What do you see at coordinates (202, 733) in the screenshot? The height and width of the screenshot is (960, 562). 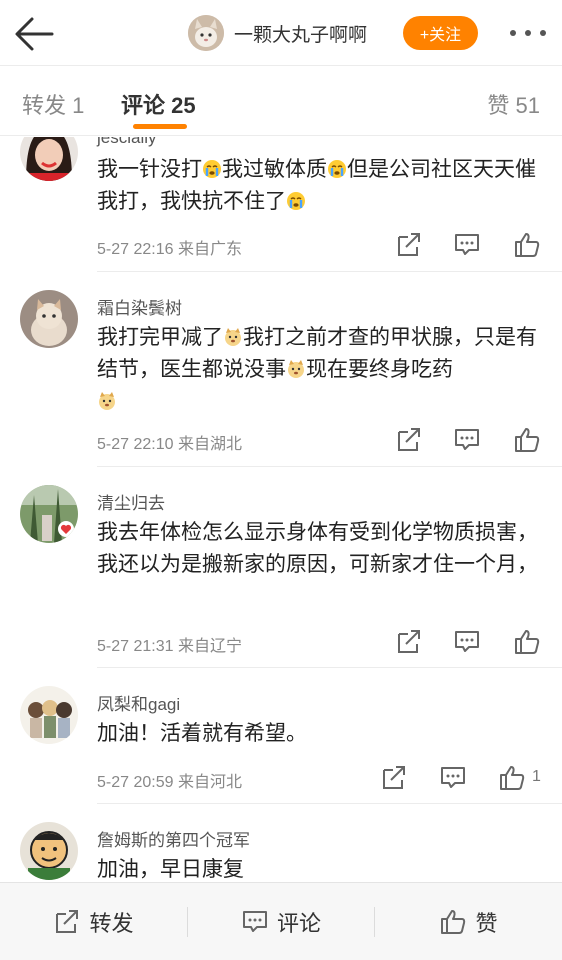 I see `comment-text: 加油！活着就有希望。` at bounding box center [202, 733].